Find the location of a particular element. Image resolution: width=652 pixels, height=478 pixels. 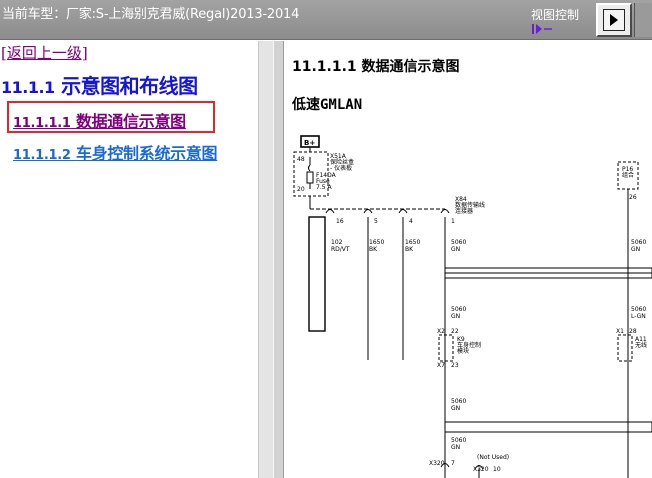

bcm-bottom-pin: 23 is located at coordinates (455, 365).